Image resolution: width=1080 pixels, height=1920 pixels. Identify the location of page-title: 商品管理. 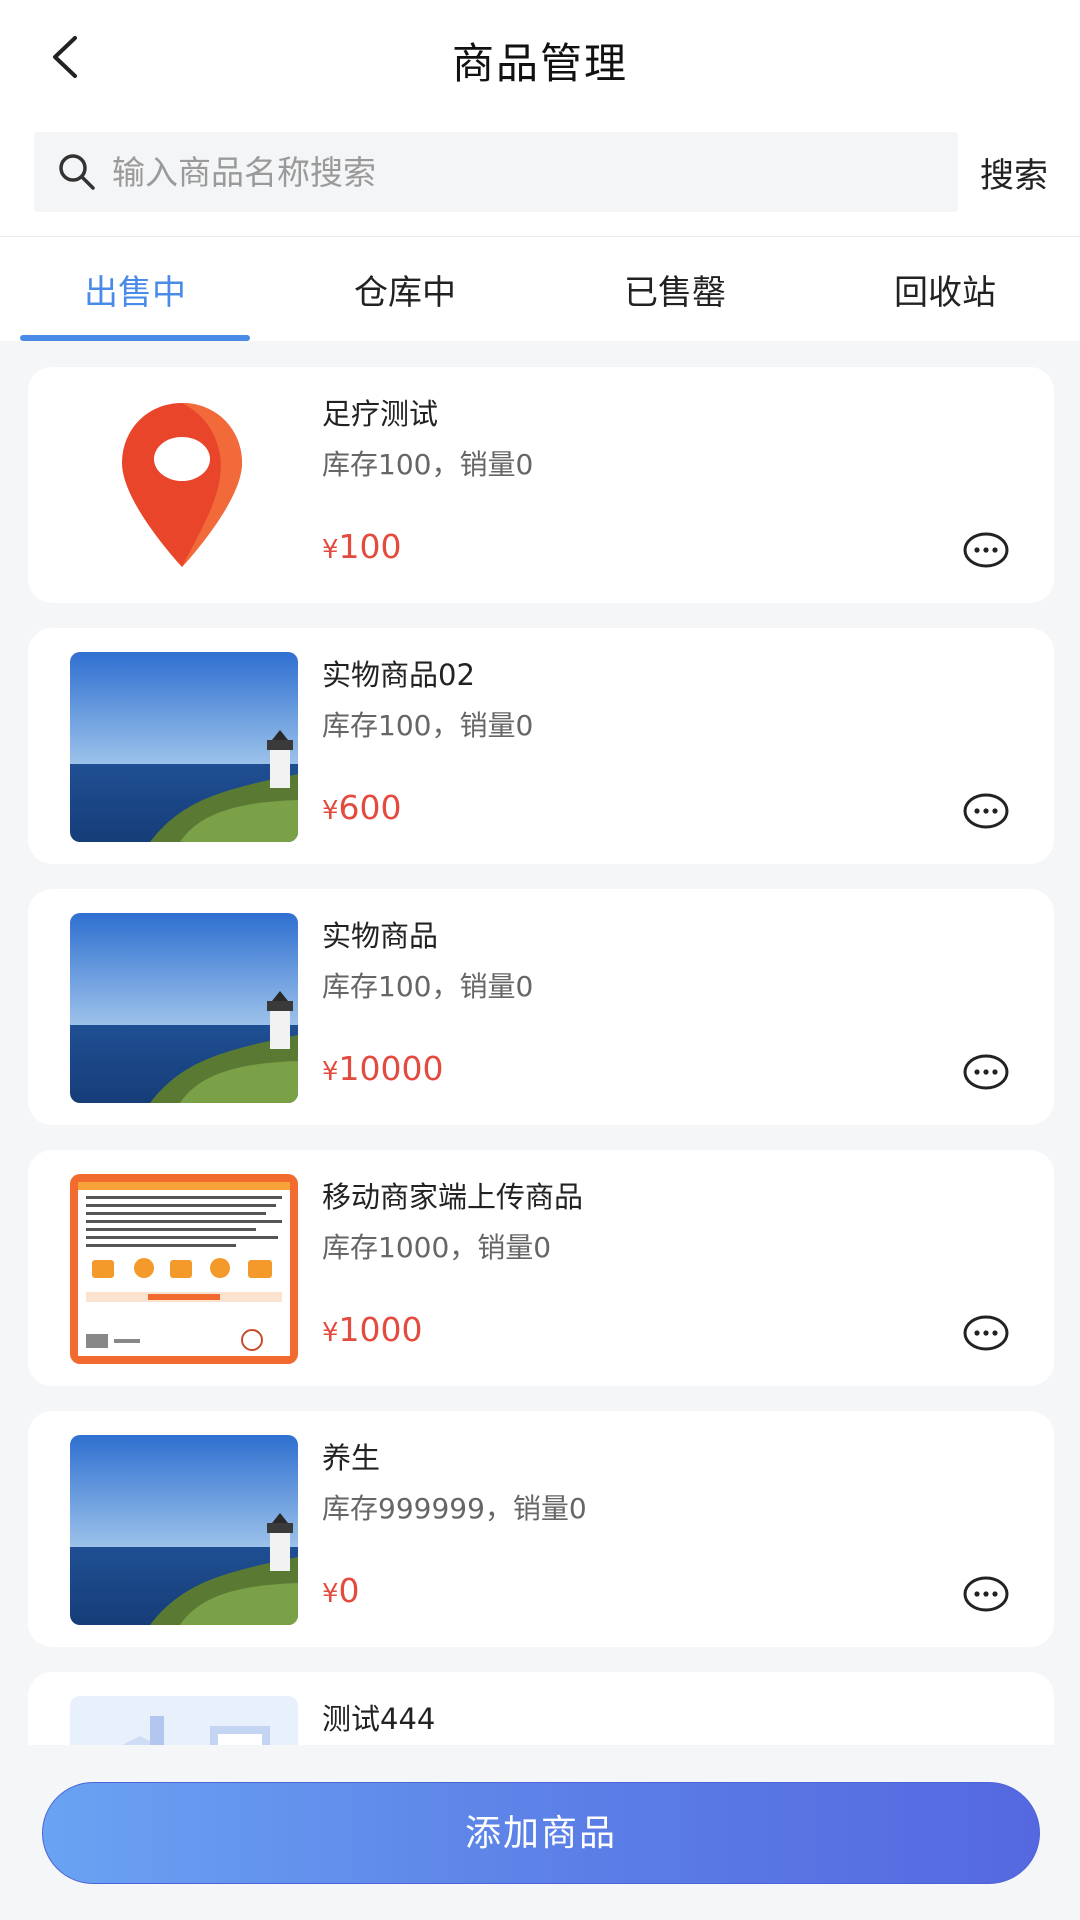
(539, 63).